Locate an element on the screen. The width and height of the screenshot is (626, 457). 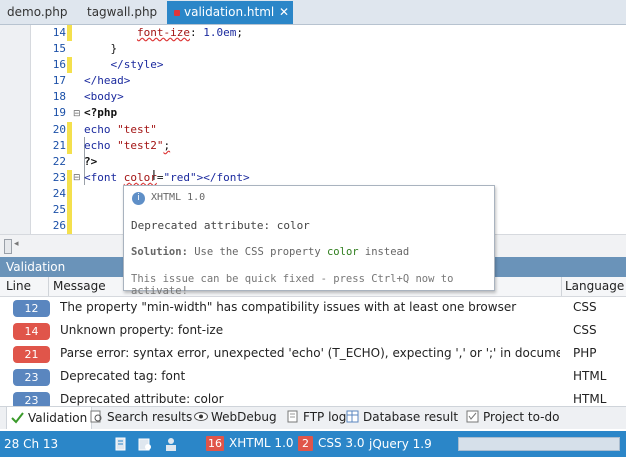
line-number: 26 is located at coordinates (59, 226).